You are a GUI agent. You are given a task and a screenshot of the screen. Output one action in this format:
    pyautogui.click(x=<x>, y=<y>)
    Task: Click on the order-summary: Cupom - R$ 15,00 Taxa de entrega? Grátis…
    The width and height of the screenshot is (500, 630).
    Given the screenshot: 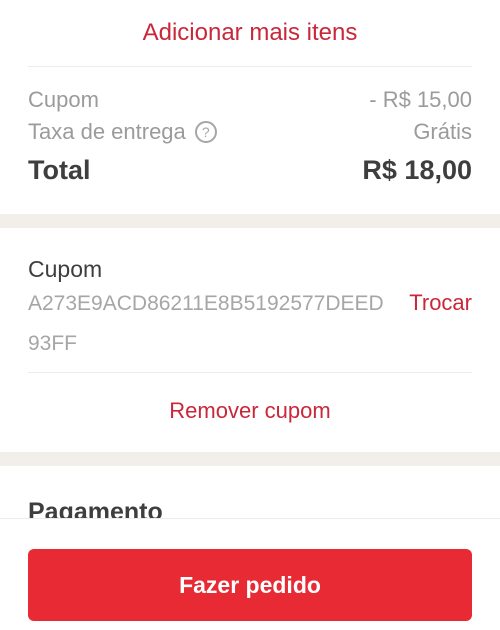 What is the action you would take?
    pyautogui.click(x=250, y=137)
    